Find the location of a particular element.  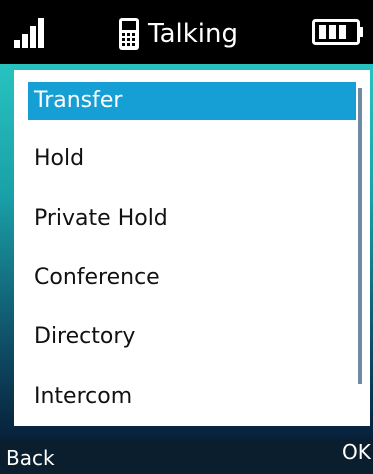

back-softkey: Back is located at coordinates (30, 458).